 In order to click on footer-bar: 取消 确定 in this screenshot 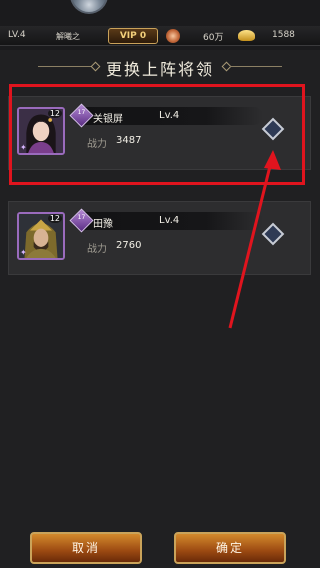, I will do `click(160, 544)`.